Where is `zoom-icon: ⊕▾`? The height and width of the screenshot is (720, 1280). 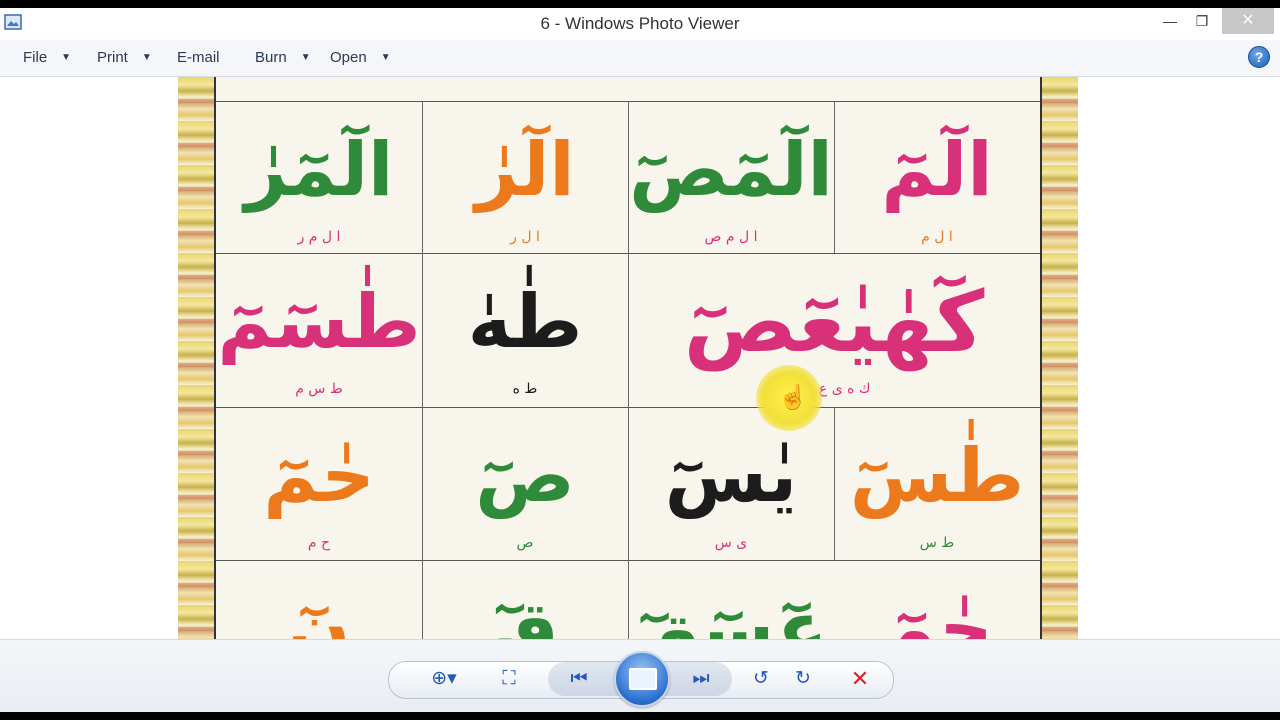
zoom-icon: ⊕▾ is located at coordinates (444, 678).